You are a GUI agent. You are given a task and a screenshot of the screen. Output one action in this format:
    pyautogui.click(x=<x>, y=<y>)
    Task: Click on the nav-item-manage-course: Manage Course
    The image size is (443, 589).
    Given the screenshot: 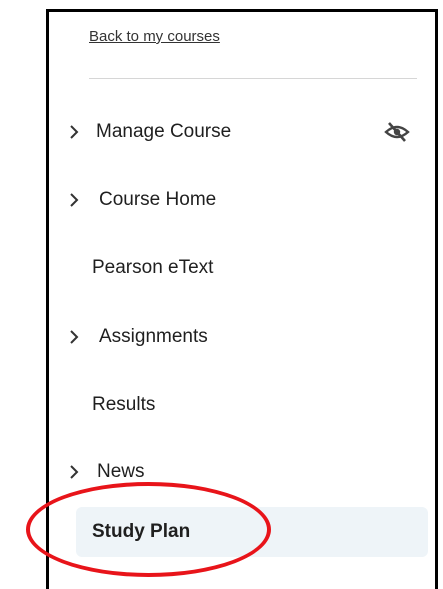 What is the action you would take?
    pyautogui.click(x=240, y=132)
    